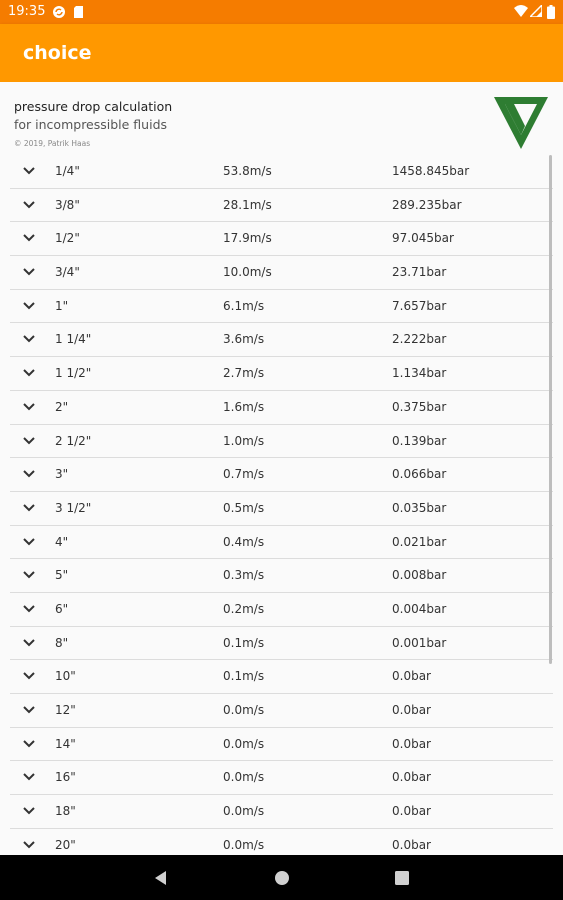 The image size is (563, 900). What do you see at coordinates (62, 608) in the screenshot?
I see `pipe-size: 6"` at bounding box center [62, 608].